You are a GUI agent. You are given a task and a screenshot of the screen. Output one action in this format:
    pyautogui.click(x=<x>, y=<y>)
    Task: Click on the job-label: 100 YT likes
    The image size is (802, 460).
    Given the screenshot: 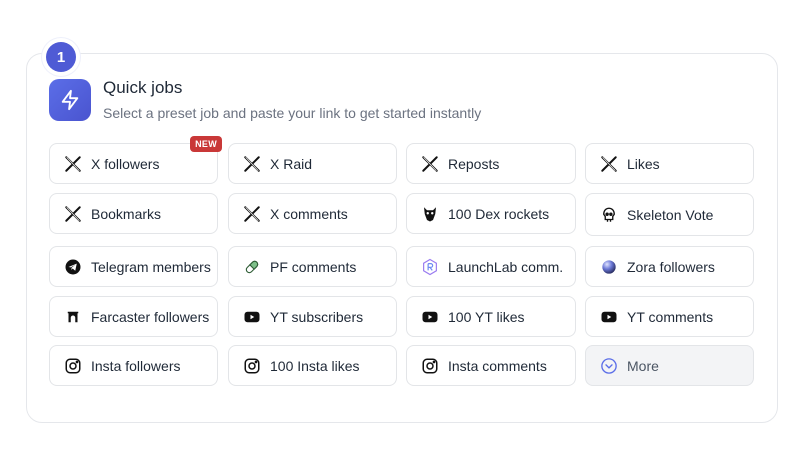 What is the action you would take?
    pyautogui.click(x=486, y=316)
    